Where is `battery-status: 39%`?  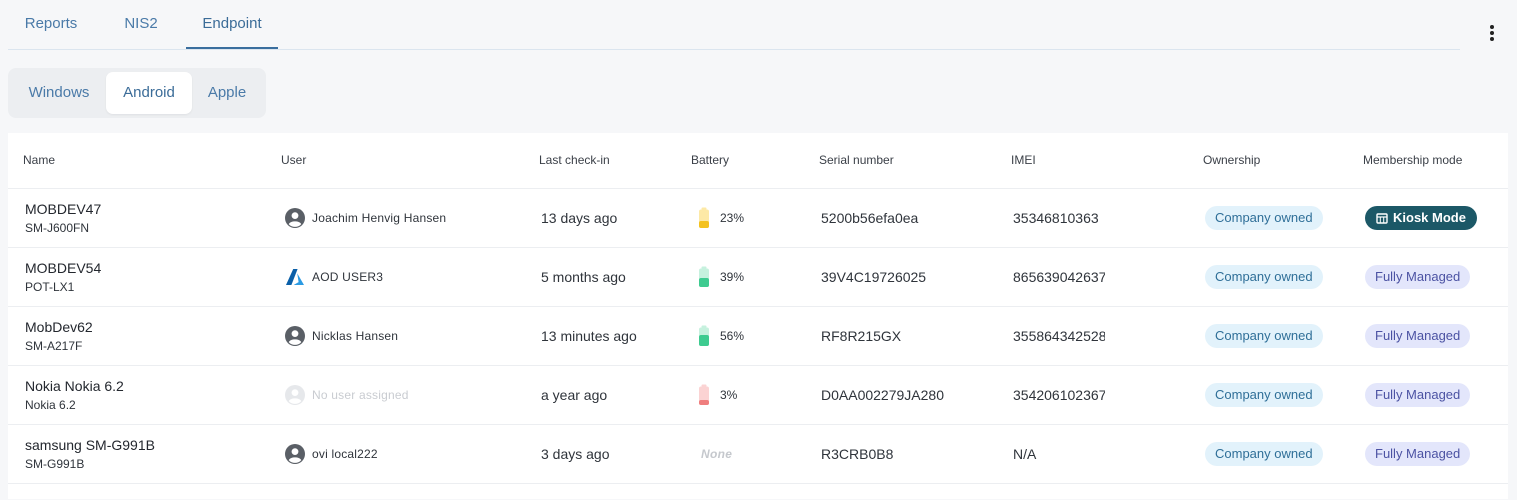 battery-status: 39% is located at coordinates (721, 277).